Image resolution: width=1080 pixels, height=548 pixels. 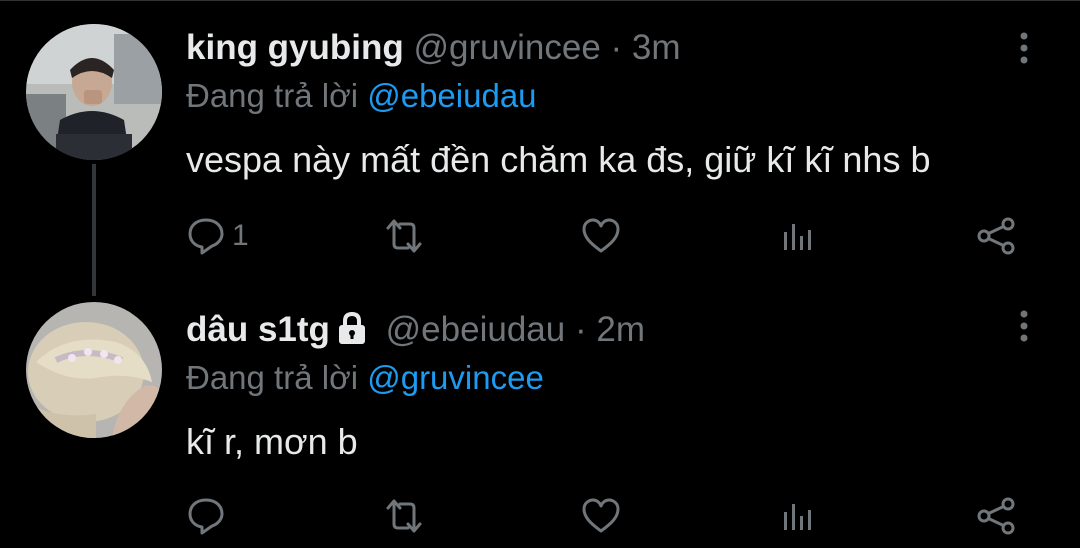 What do you see at coordinates (656, 47) in the screenshot?
I see `timestamp: 3m` at bounding box center [656, 47].